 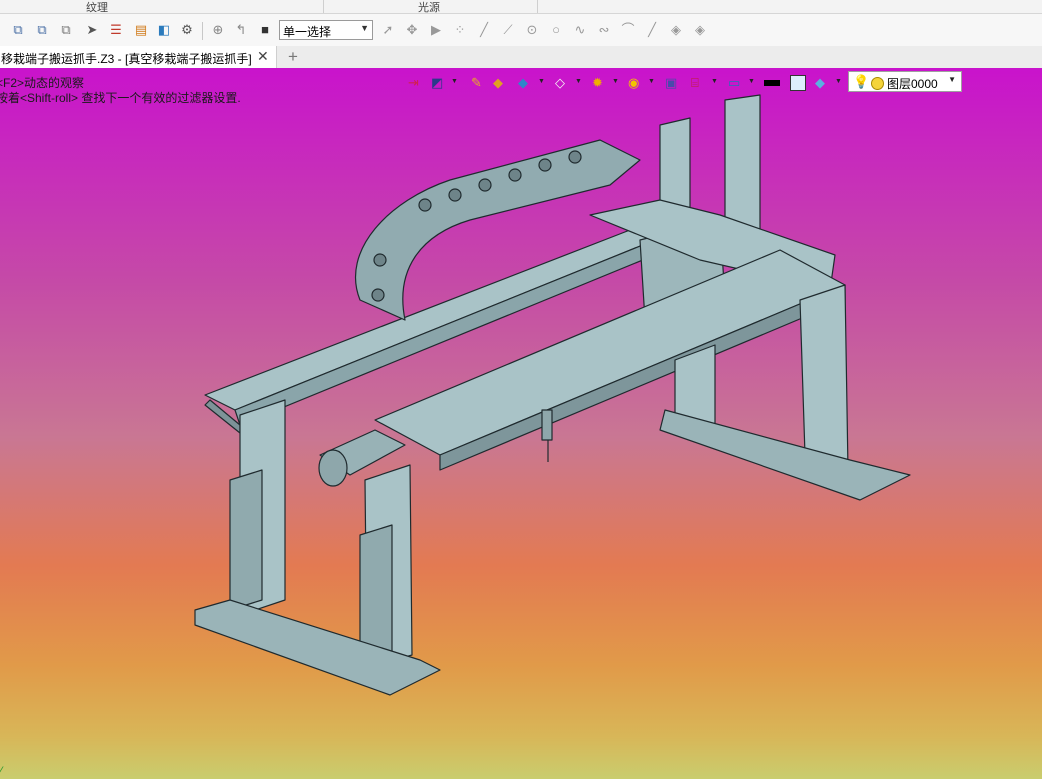 I want to click on sketch-toolbar: ➚ ✥ ▶ ⁘ ╱ ⟋ ⊙ ○ ∿ ∾ ⌒ ╱ ◈ ◈, so click(x=709, y=30).